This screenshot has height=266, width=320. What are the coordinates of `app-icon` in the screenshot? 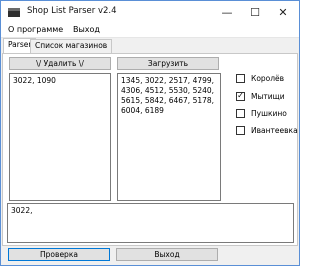 It's located at (14, 12).